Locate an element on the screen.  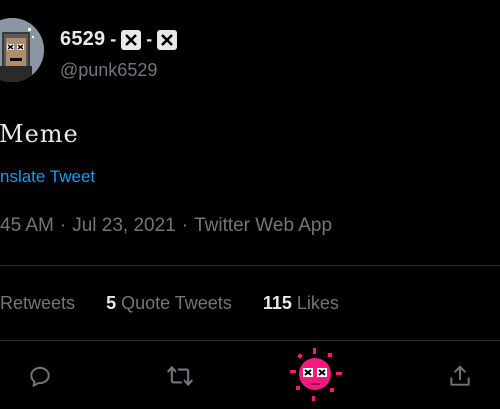
tweet-stats: Retweets 5 Quote Tweets 115 Likes is located at coordinates (182, 303).